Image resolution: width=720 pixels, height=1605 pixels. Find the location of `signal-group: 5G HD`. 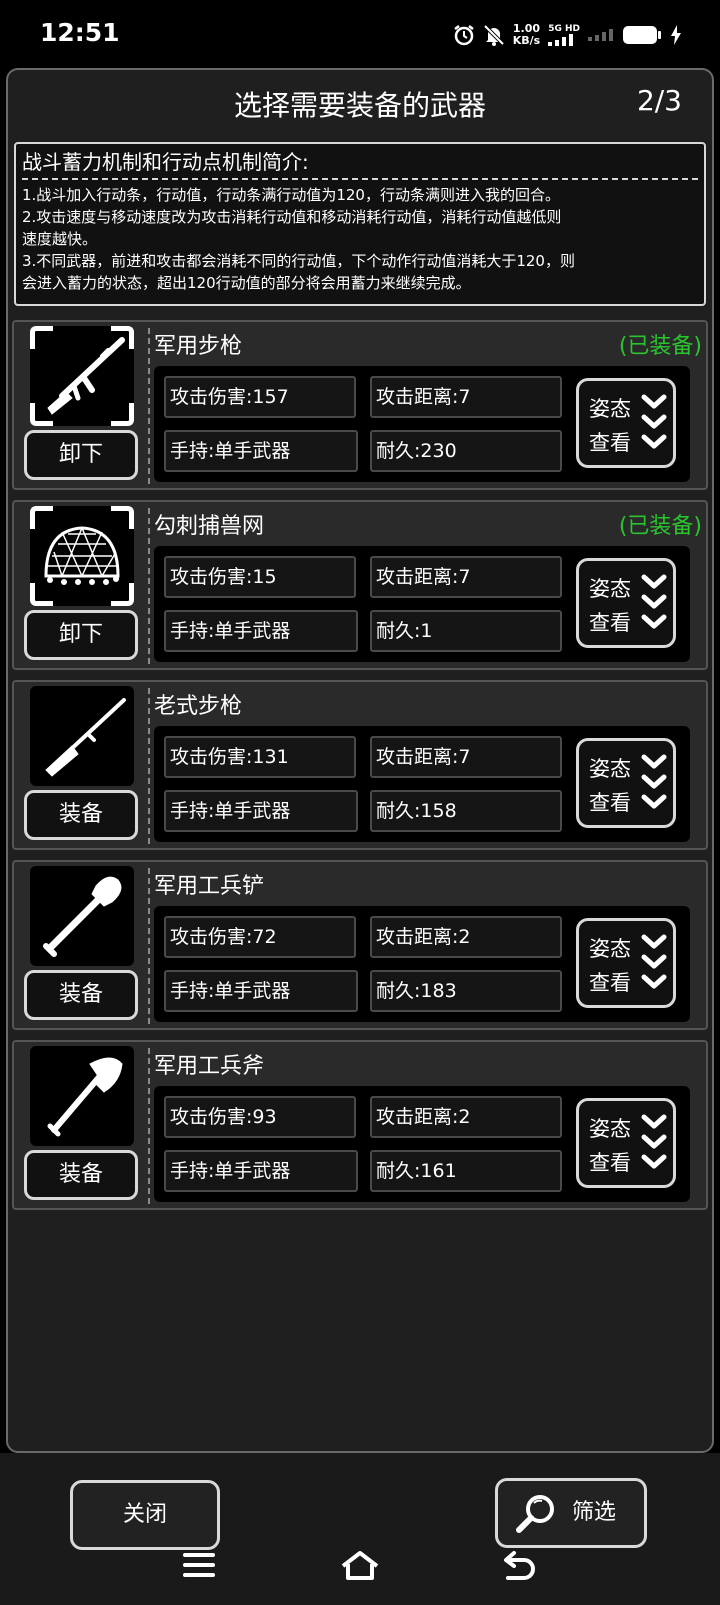

signal-group: 5G HD is located at coordinates (564, 35).